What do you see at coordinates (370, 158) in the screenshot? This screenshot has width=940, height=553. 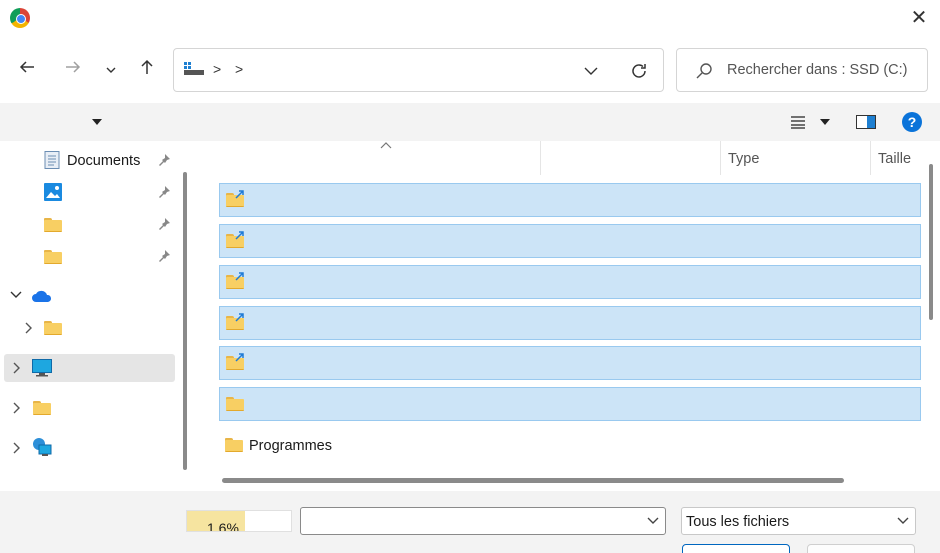 I see `column-header-name` at bounding box center [370, 158].